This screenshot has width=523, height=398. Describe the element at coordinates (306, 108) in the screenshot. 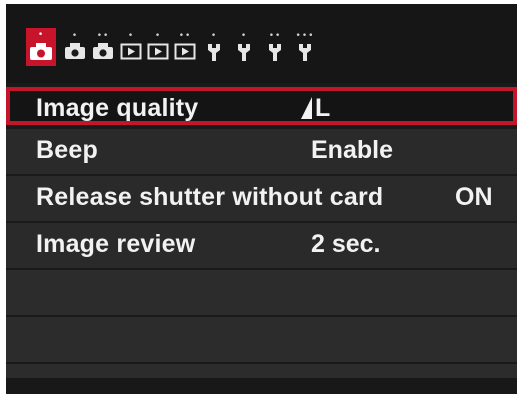

I see `quality-fine-icon` at that location.